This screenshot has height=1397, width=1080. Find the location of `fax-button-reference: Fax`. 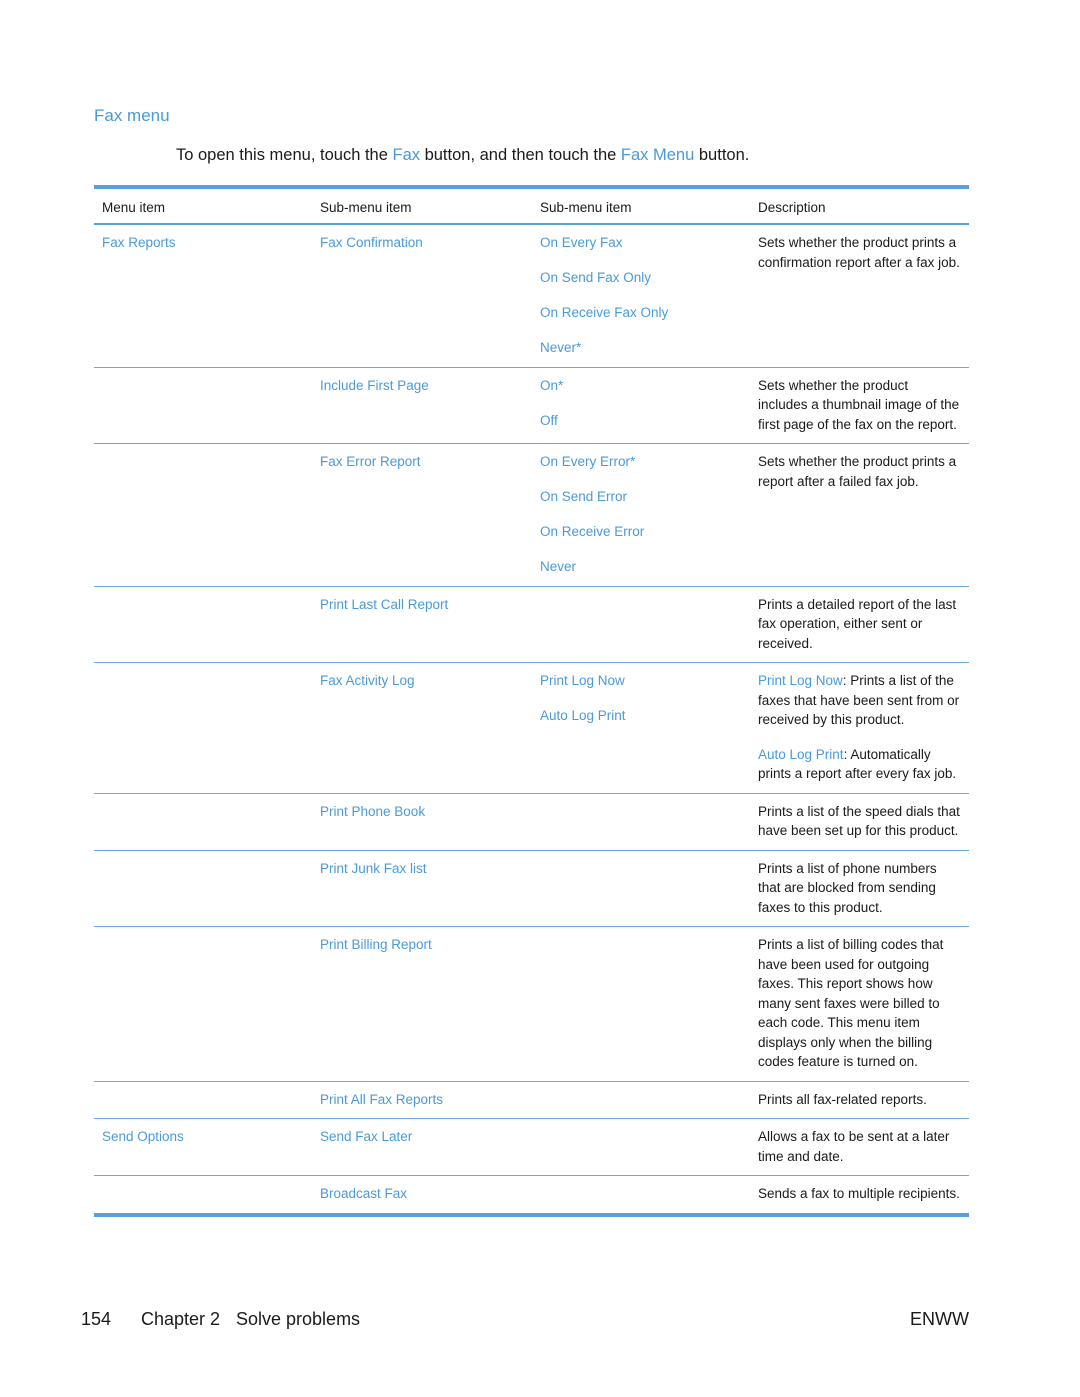

fax-button-reference: Fax is located at coordinates (406, 155).